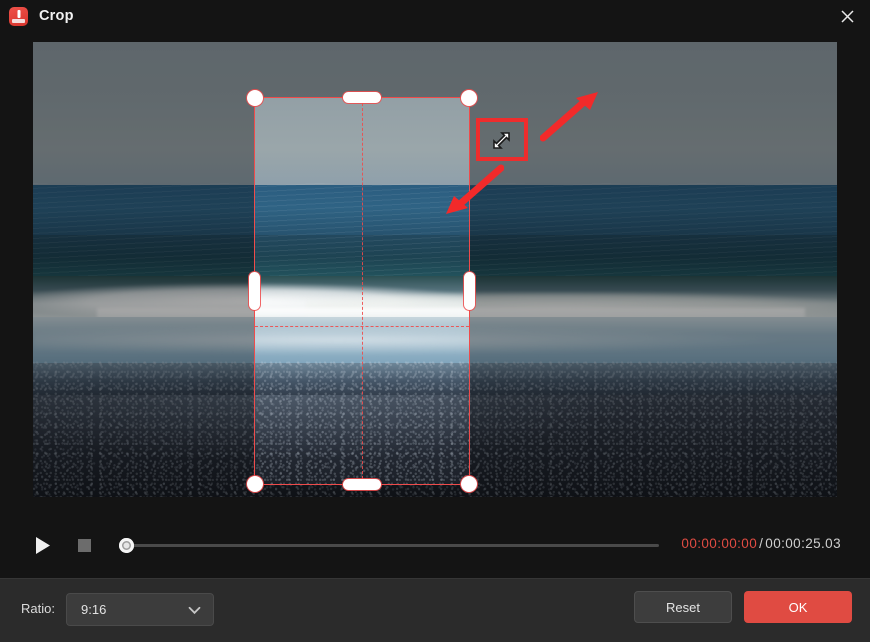 The height and width of the screenshot is (642, 870). Describe the element at coordinates (38, 608) in the screenshot. I see `ratio-label: Ratio:` at that location.